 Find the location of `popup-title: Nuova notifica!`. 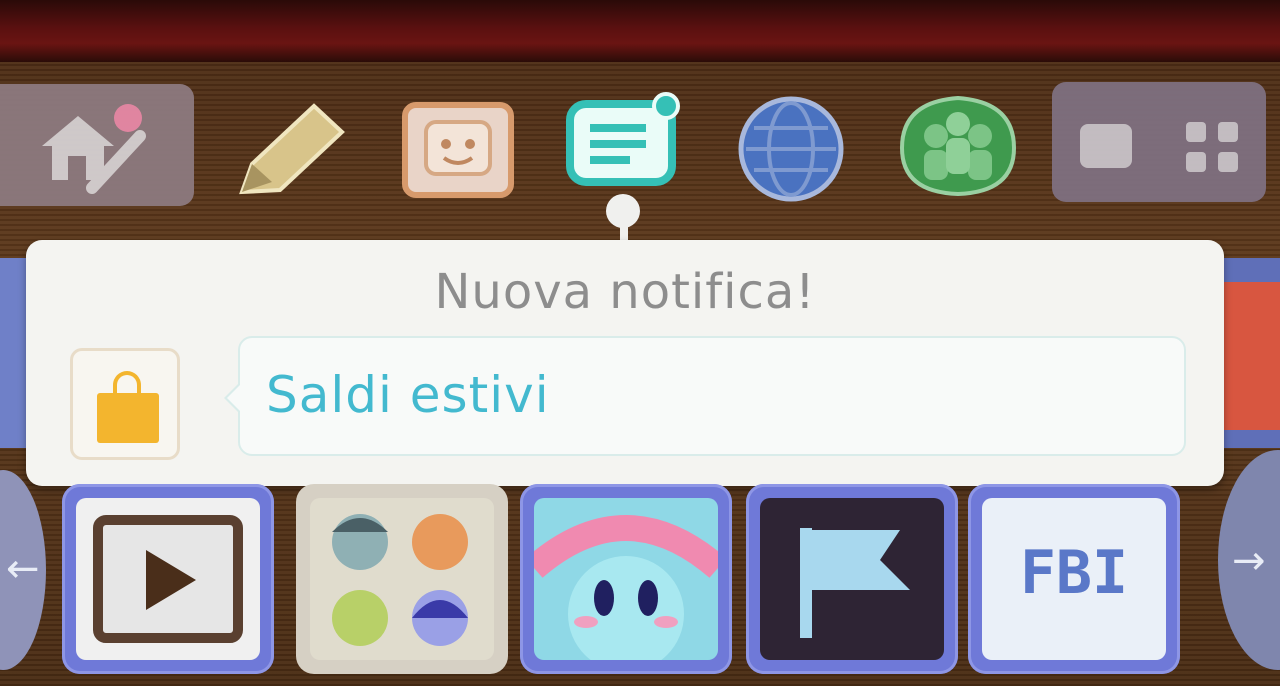

popup-title: Nuova notifica! is located at coordinates (625, 292).